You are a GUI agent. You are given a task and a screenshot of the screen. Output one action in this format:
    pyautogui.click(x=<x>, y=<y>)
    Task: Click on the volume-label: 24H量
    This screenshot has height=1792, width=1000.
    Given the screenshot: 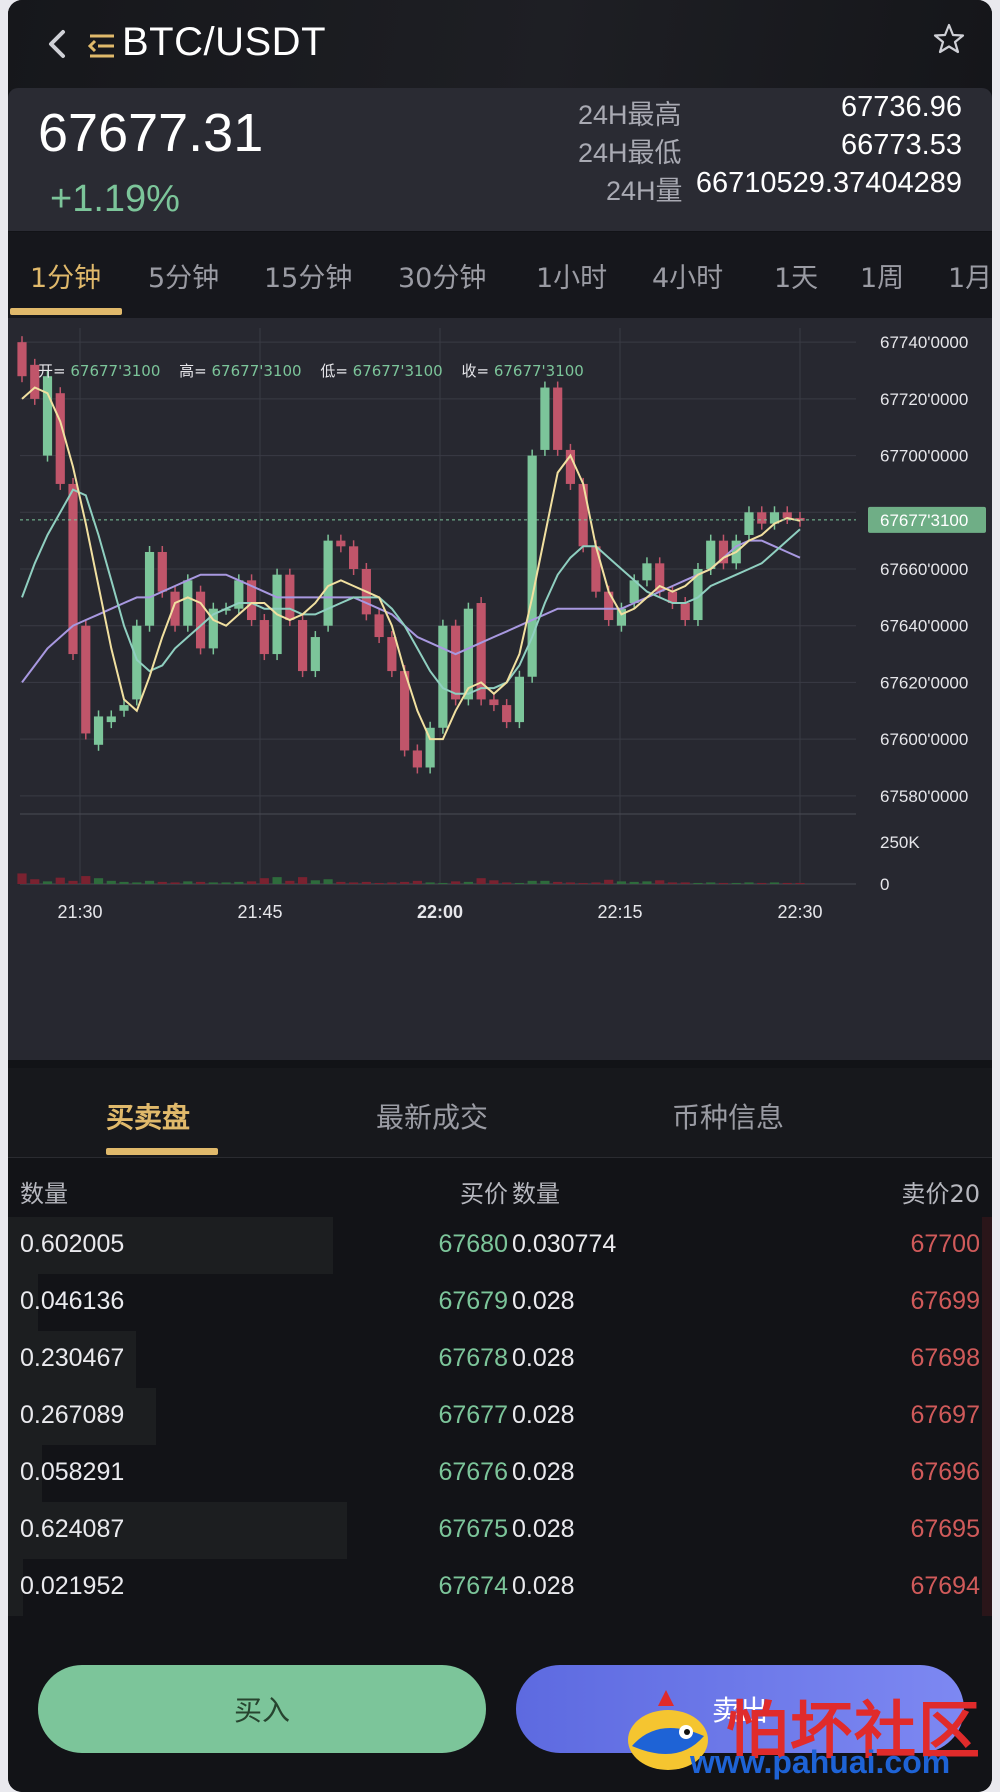 What is the action you would take?
    pyautogui.click(x=644, y=191)
    